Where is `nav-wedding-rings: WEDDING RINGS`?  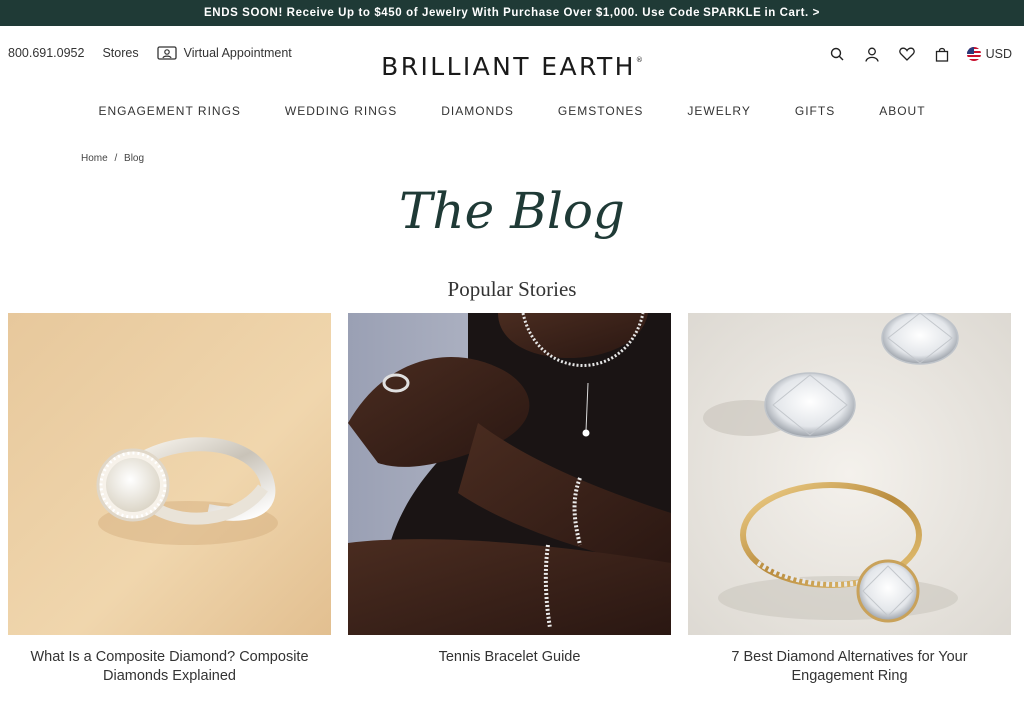
nav-wedding-rings: WEDDING RINGS is located at coordinates (341, 111).